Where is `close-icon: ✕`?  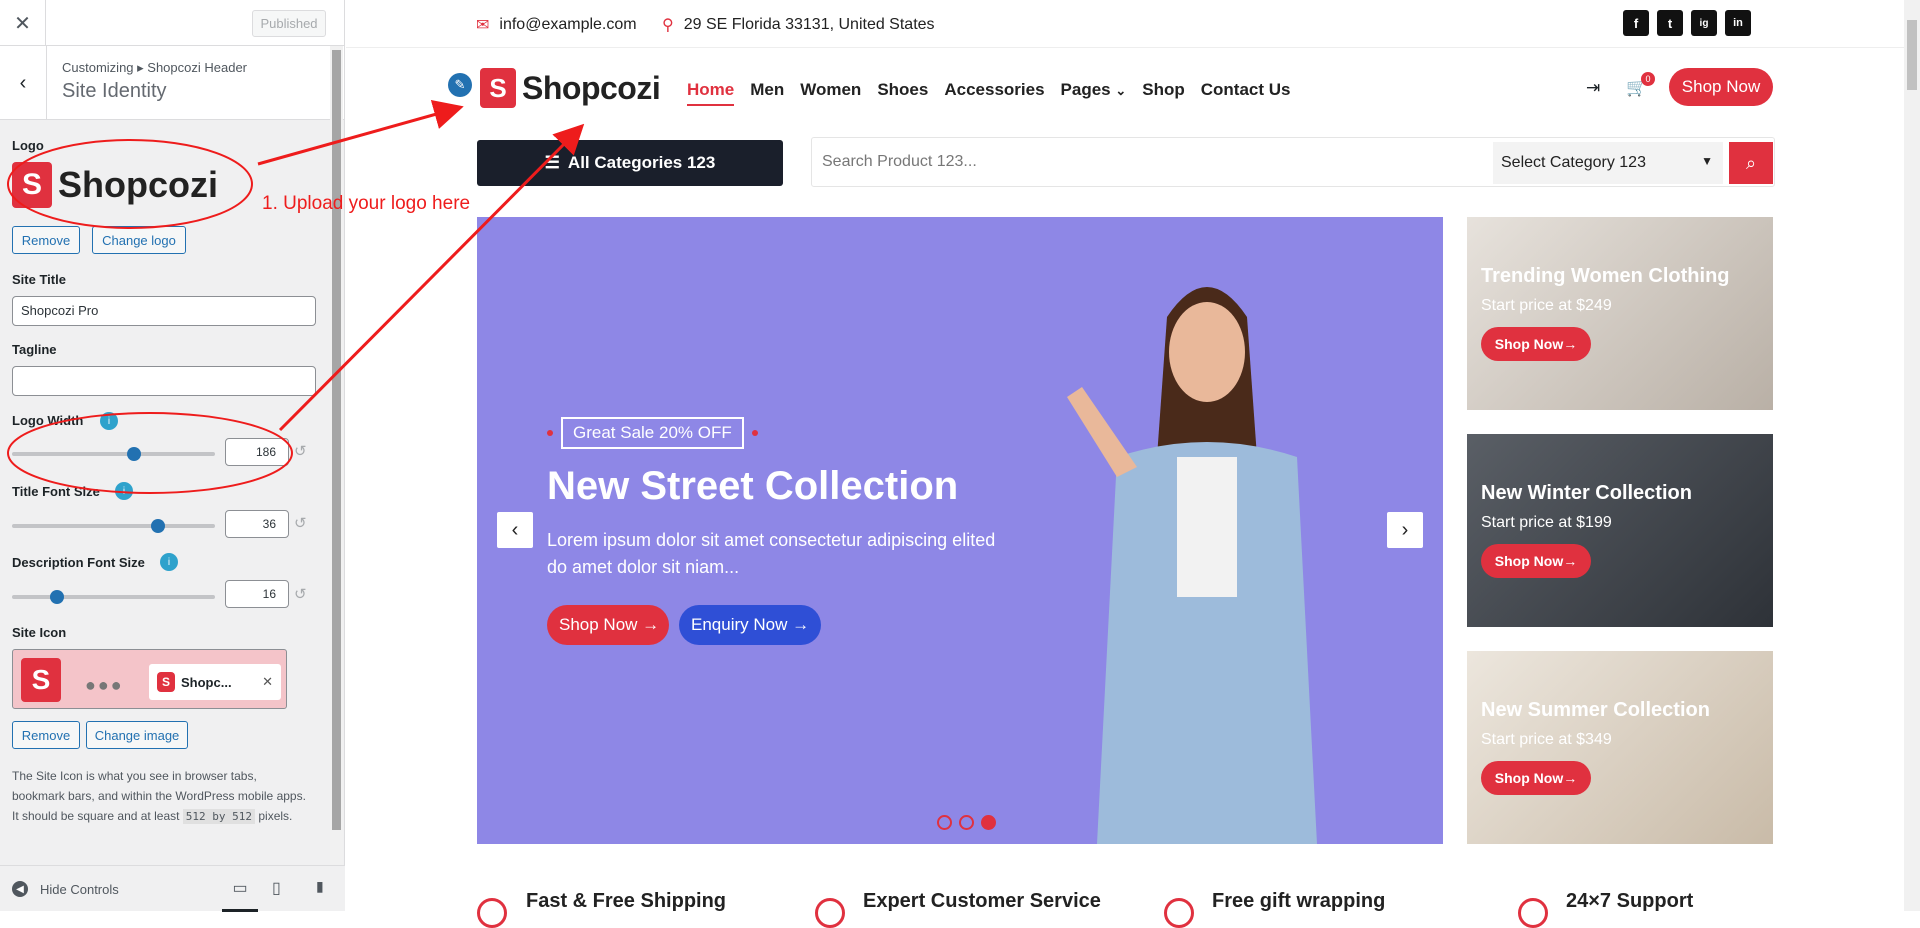 close-icon: ✕ is located at coordinates (23, 23).